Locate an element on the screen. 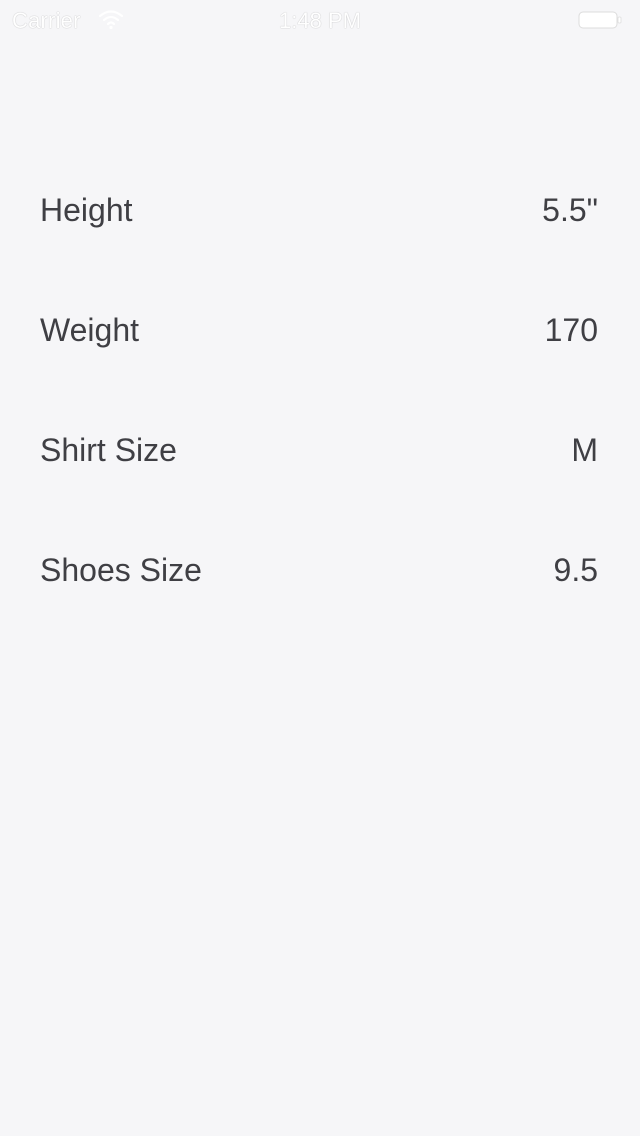 This screenshot has width=640, height=1136. shoes-size-label: Shoes Size is located at coordinates (121, 570).